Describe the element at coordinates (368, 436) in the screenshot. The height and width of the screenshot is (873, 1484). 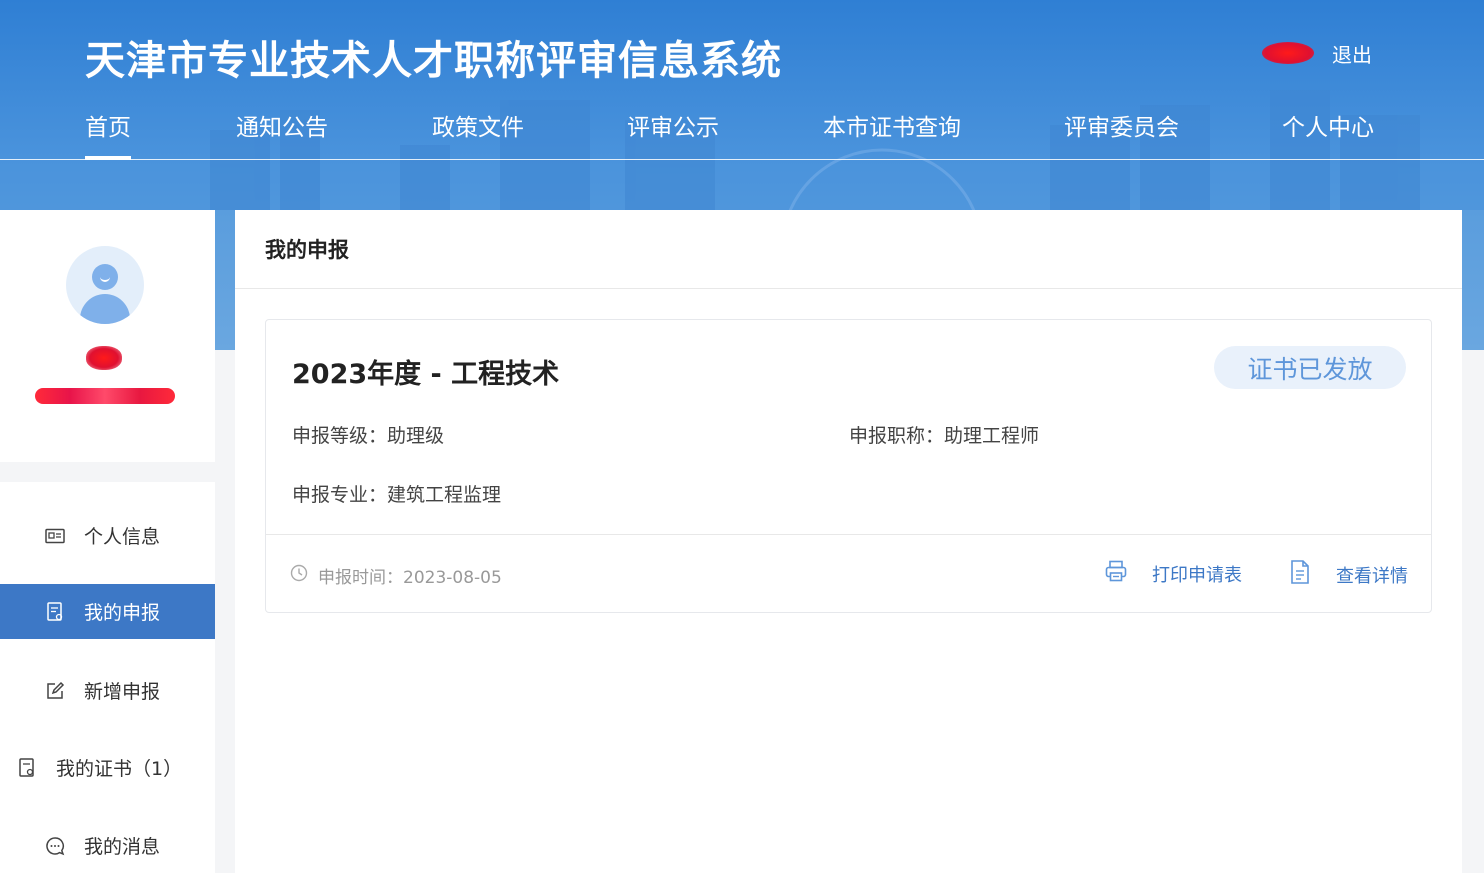
I see `application-level: 申报等级：助理级` at that location.